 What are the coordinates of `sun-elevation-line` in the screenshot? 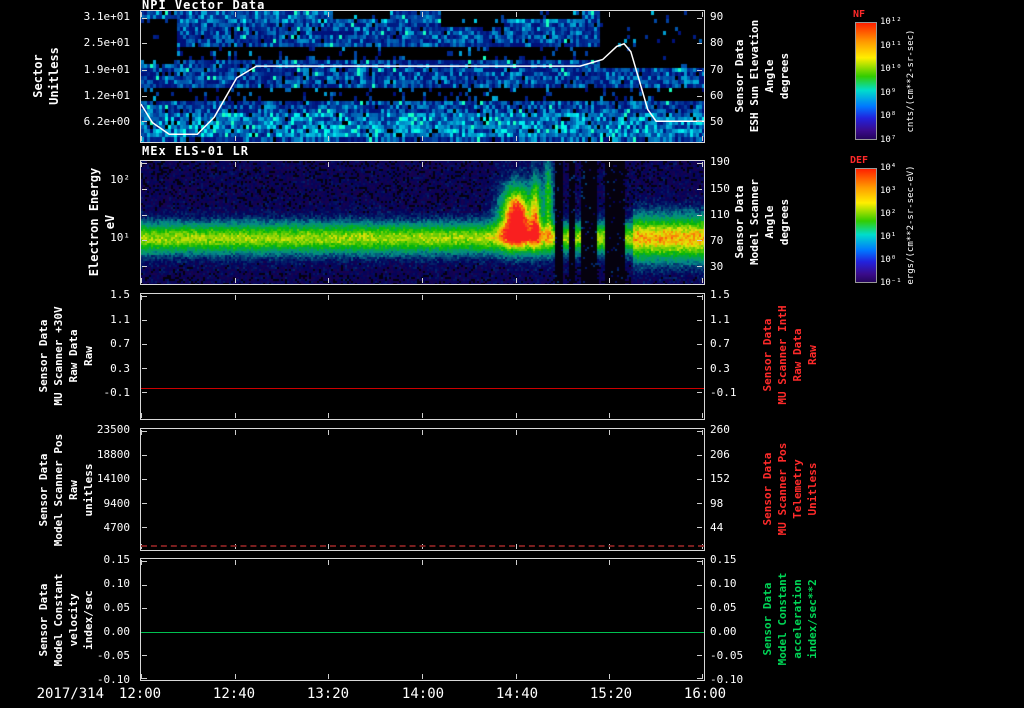 It's located at (422, 89).